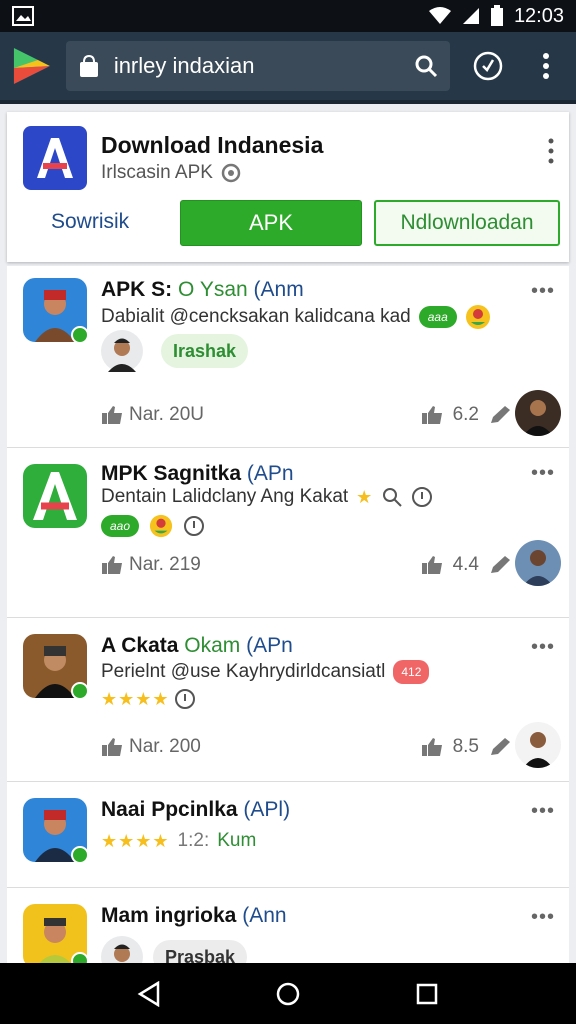  I want to click on status-bar: 12:03, so click(288, 16).